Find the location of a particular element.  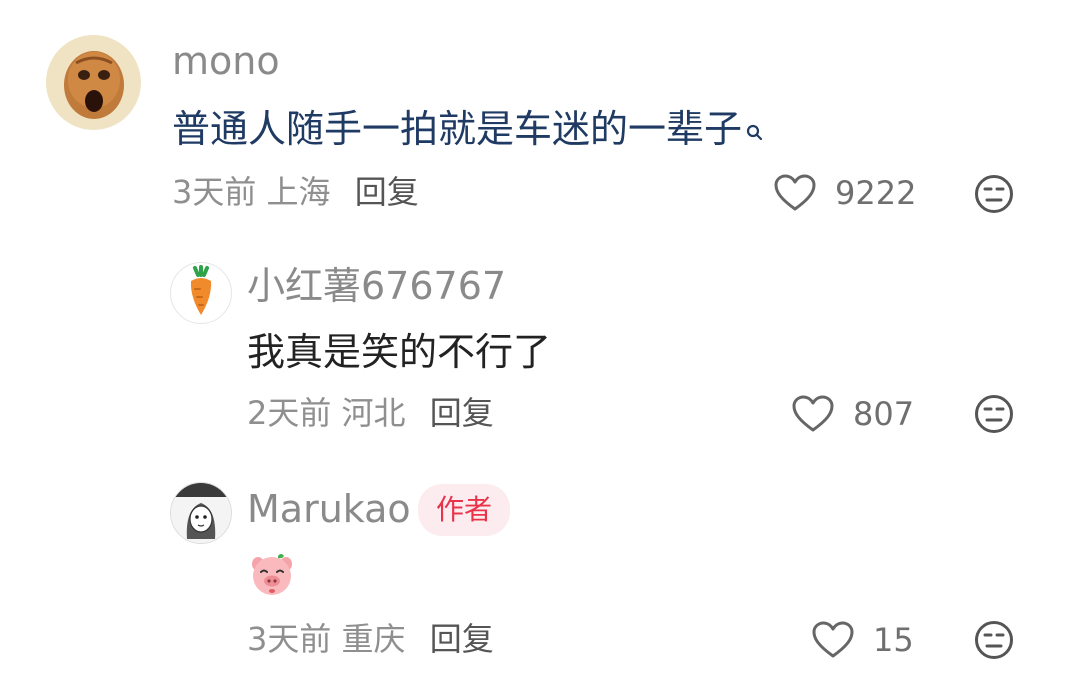

search-icon is located at coordinates (755, 129).